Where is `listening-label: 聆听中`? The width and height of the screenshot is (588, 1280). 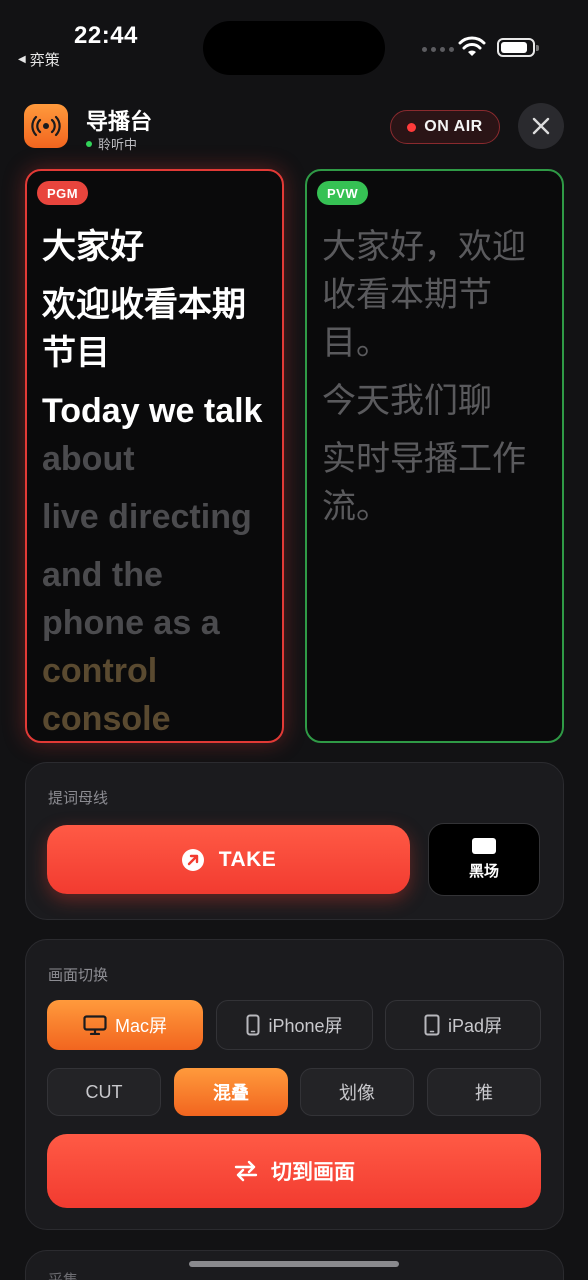
listening-label: 聆听中 is located at coordinates (118, 144).